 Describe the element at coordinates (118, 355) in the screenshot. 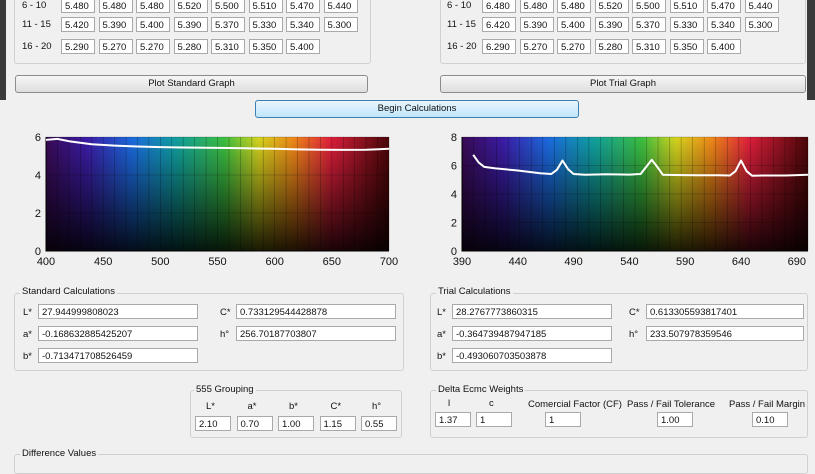

I see `std-b-field: -0.713471708526459` at that location.